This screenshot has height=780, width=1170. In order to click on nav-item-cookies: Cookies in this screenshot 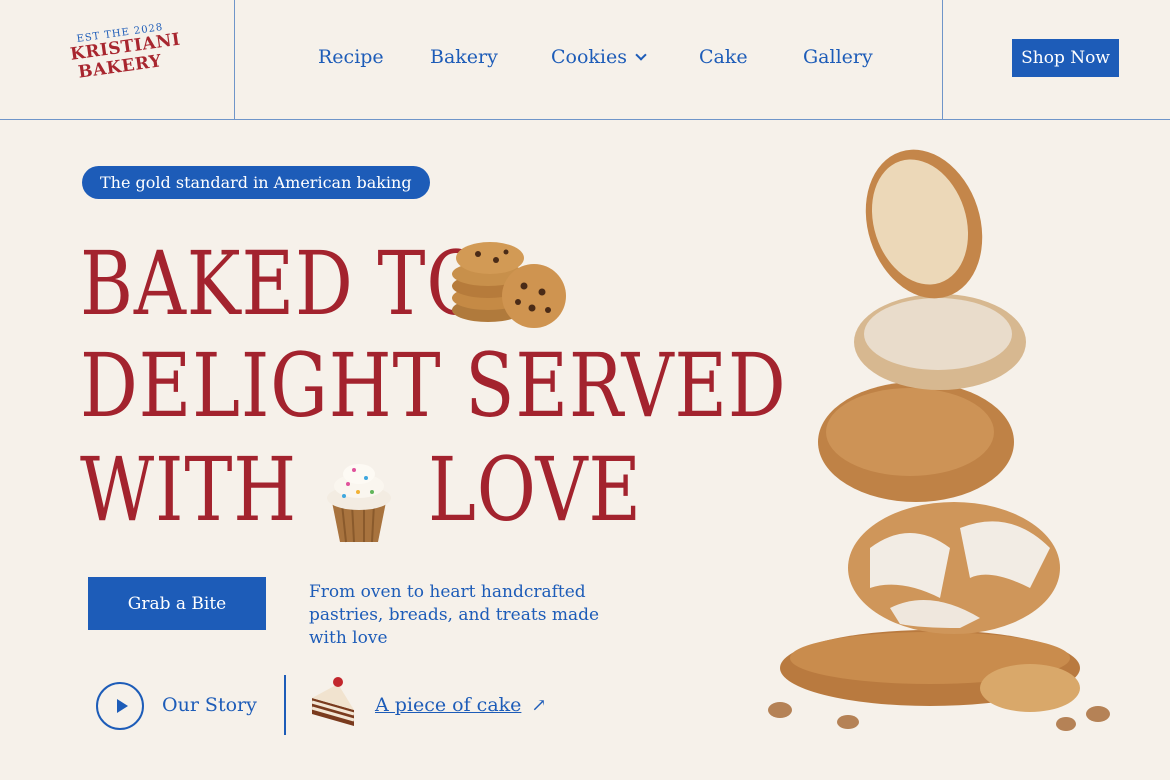, I will do `click(599, 57)`.